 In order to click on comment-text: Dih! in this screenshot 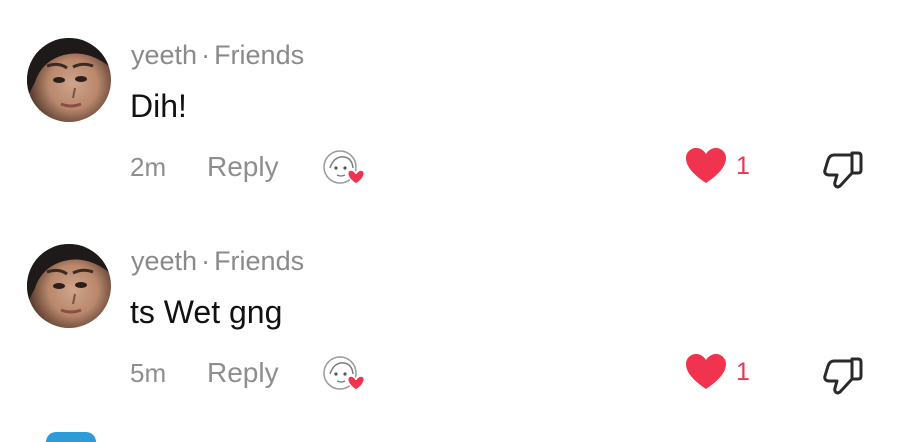, I will do `click(158, 106)`.